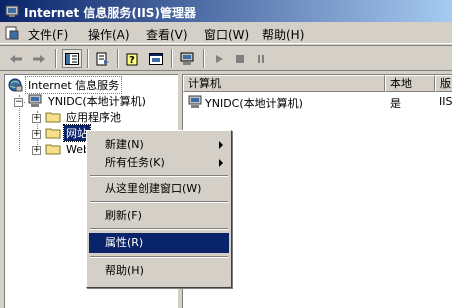  I want to click on context-menu-refresh: 刷新(F), so click(159, 216).